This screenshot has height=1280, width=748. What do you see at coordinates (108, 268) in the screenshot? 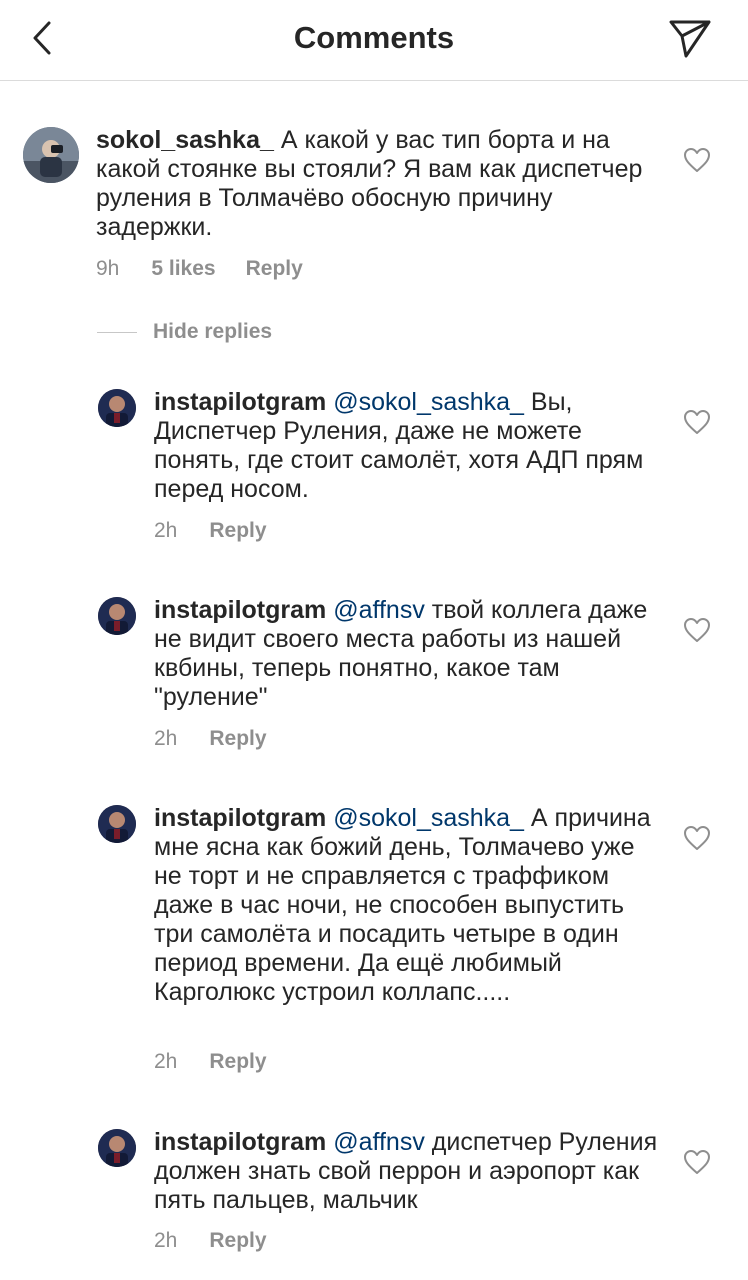
I see `comment-time: 9h` at bounding box center [108, 268].